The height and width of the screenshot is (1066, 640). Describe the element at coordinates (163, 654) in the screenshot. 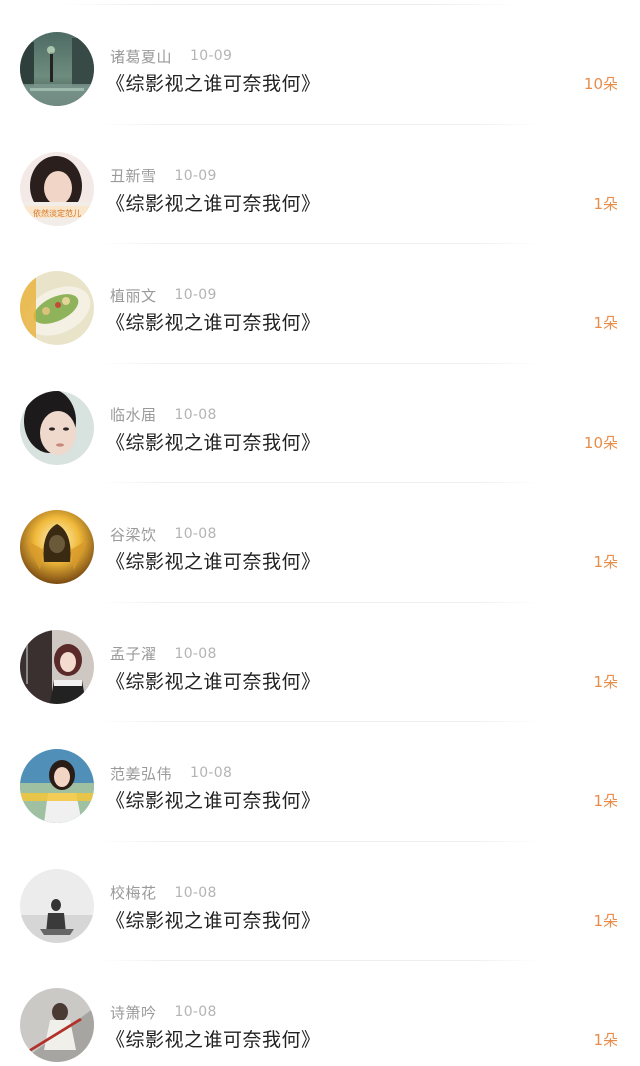

I see `item-meta: 孟子濯 10-08` at that location.